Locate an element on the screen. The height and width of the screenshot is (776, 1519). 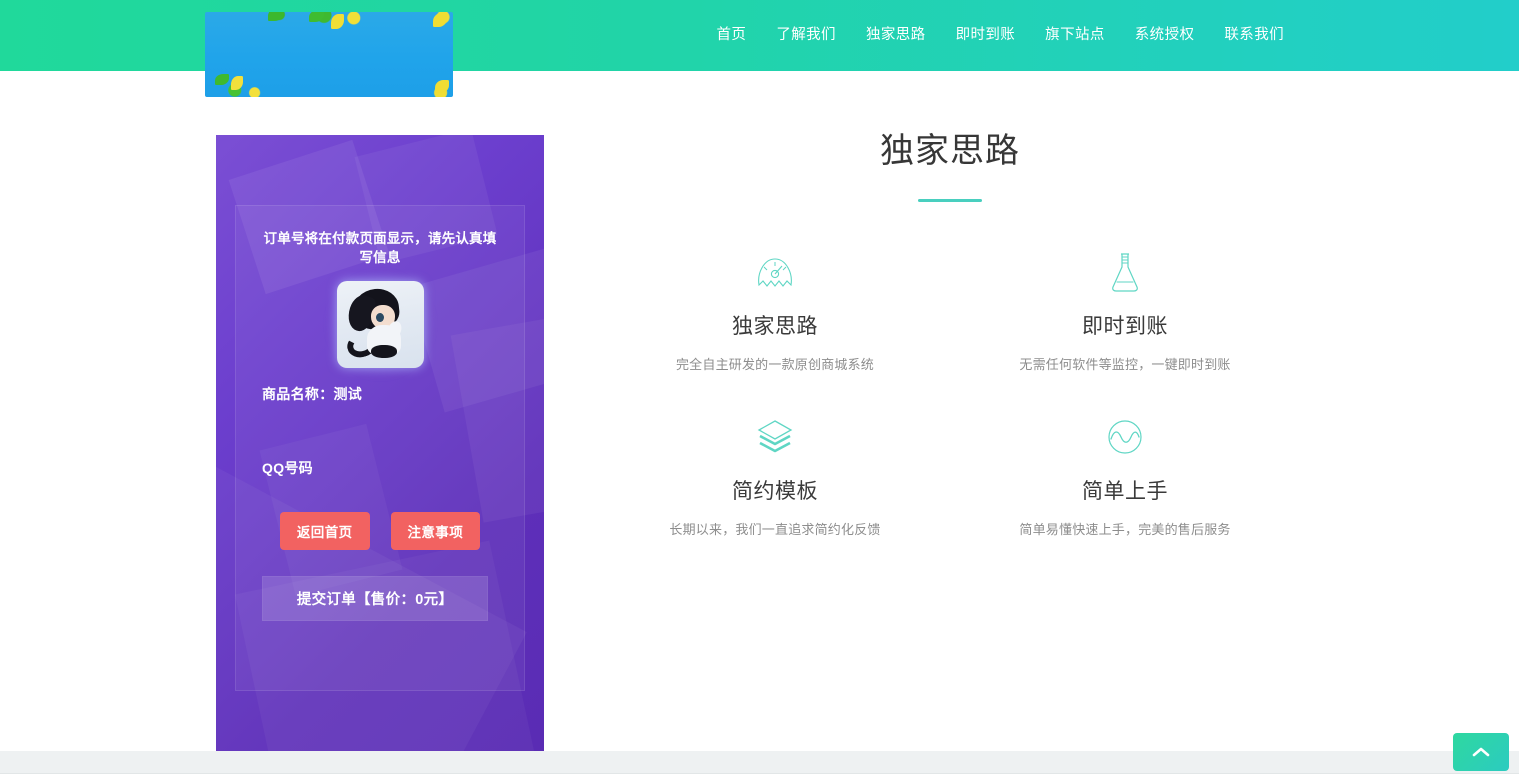
main-navigation: 首页 了解我们 独家思路 即时到账 旗下站点 系统授权 联系我们 is located at coordinates (1110, 35).